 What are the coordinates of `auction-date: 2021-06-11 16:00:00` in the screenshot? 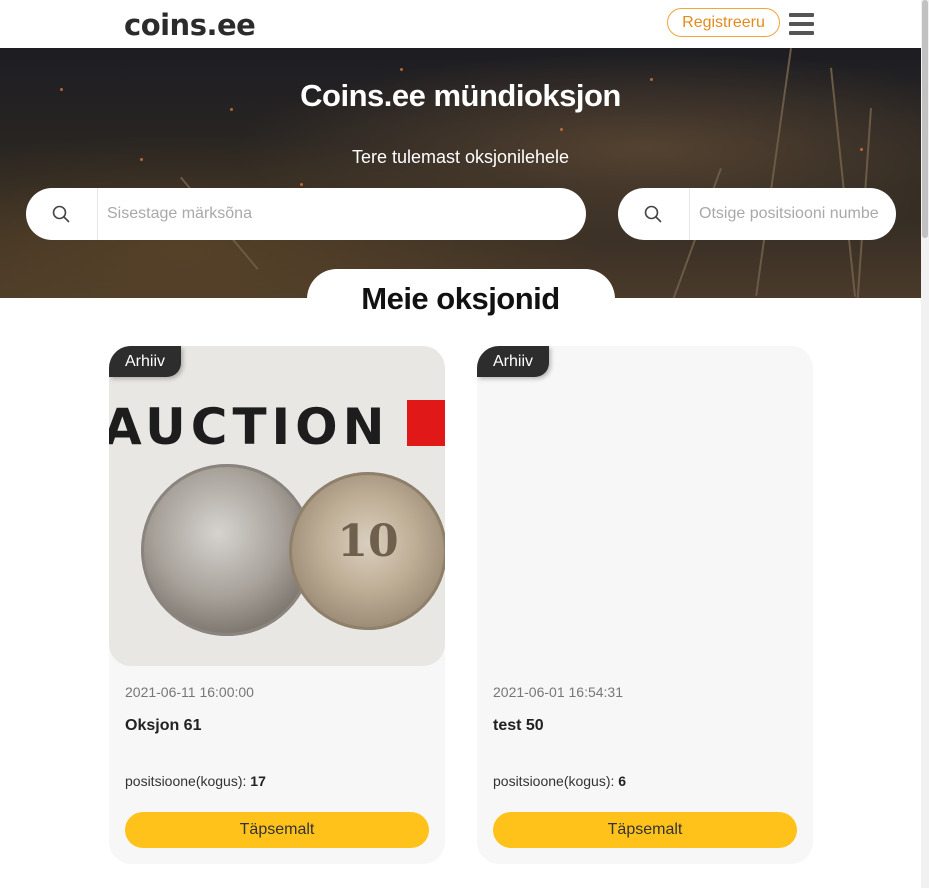 It's located at (189, 692).